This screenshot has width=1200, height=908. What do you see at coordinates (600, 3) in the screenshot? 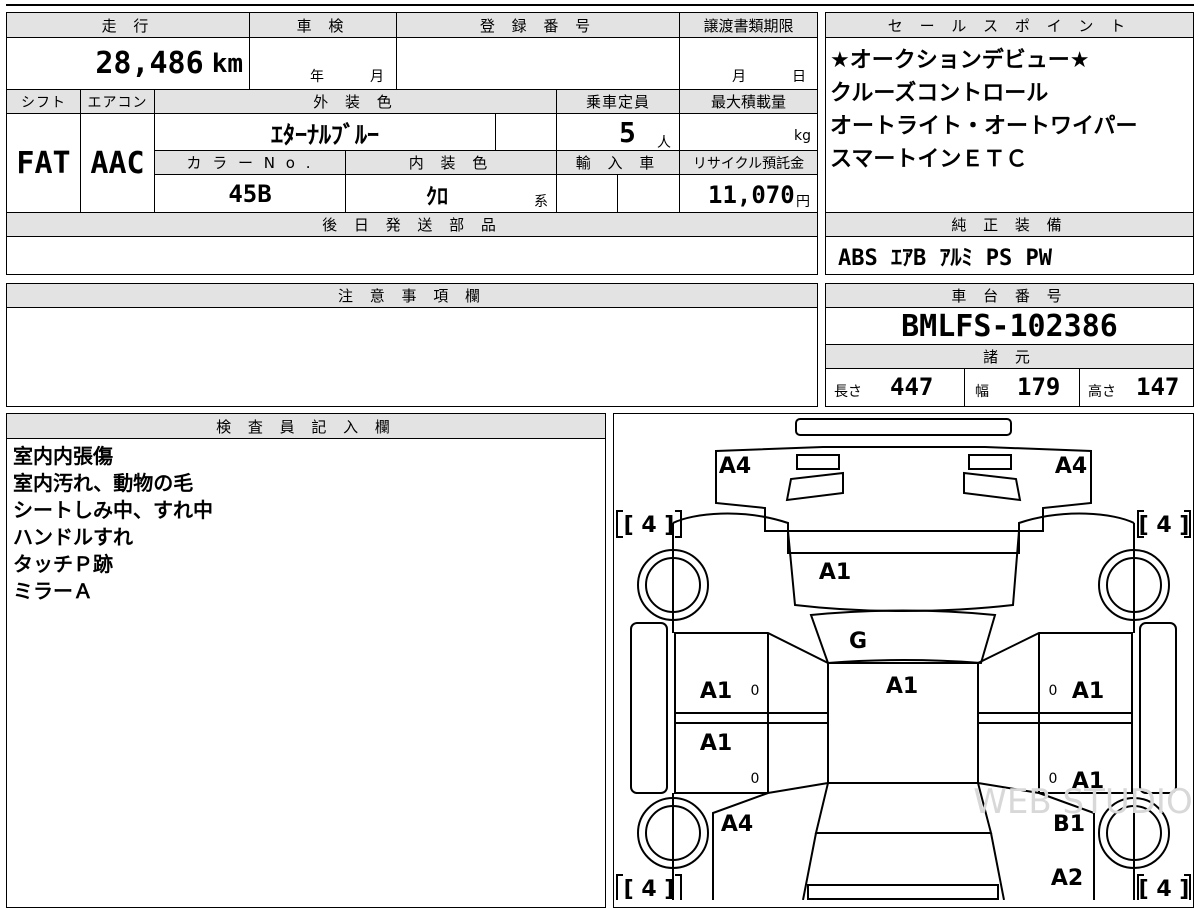
I see `top-strip` at bounding box center [600, 3].